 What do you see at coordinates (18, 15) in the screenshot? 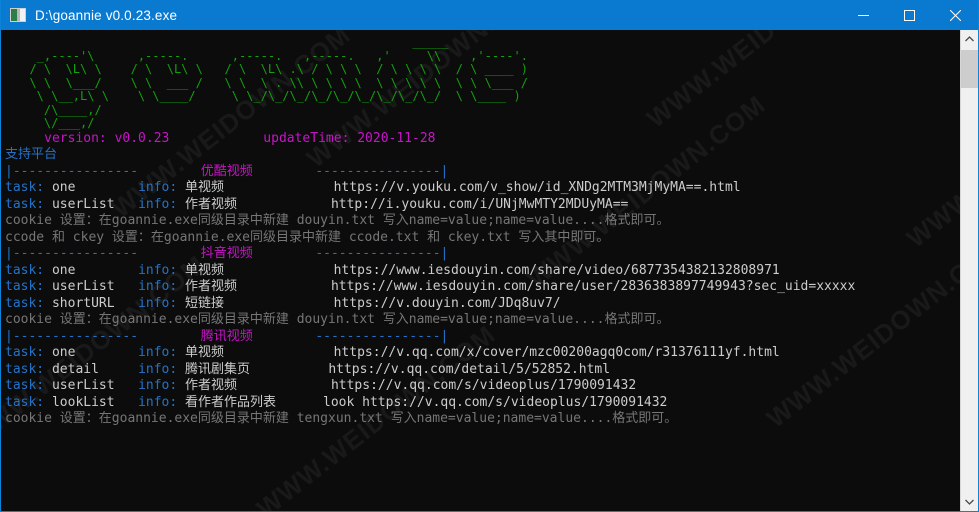
I see `console-app-icon` at bounding box center [18, 15].